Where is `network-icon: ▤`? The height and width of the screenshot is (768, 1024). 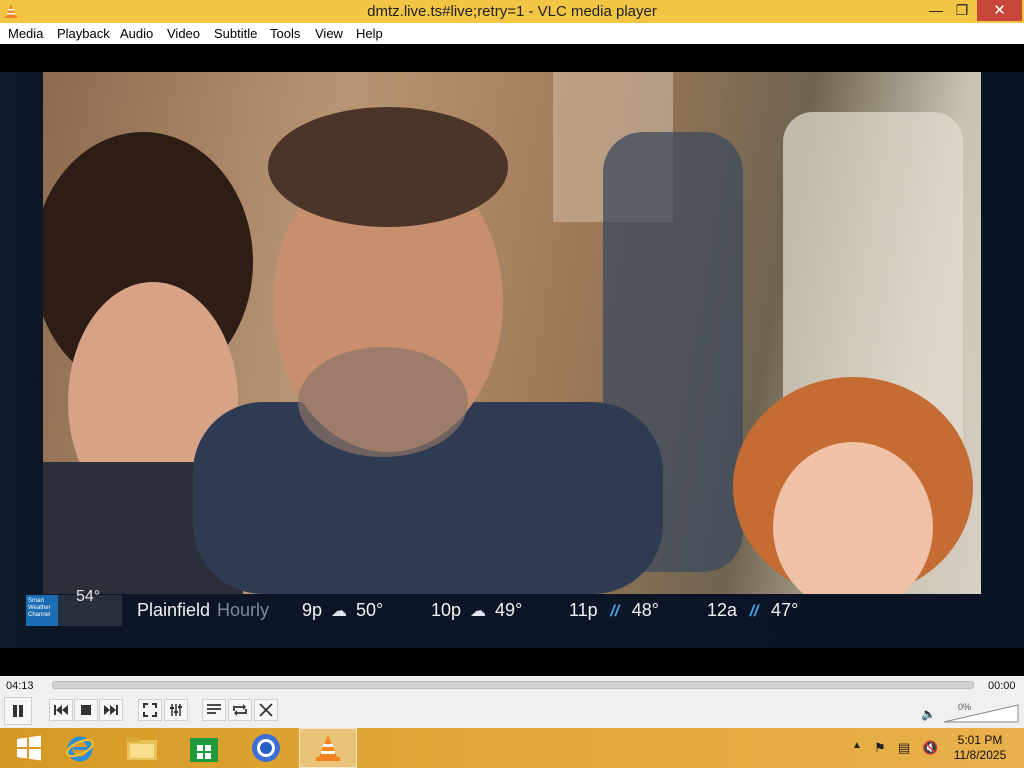
network-icon: ▤ is located at coordinates (904, 748).